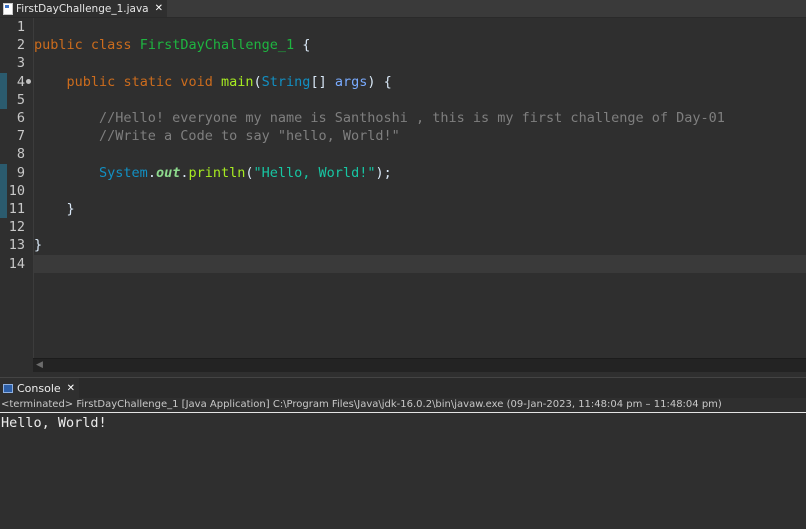 This screenshot has width=806, height=529. What do you see at coordinates (249, 136) in the screenshot?
I see `comment: //Write a Code to say "hello, World!"` at bounding box center [249, 136].